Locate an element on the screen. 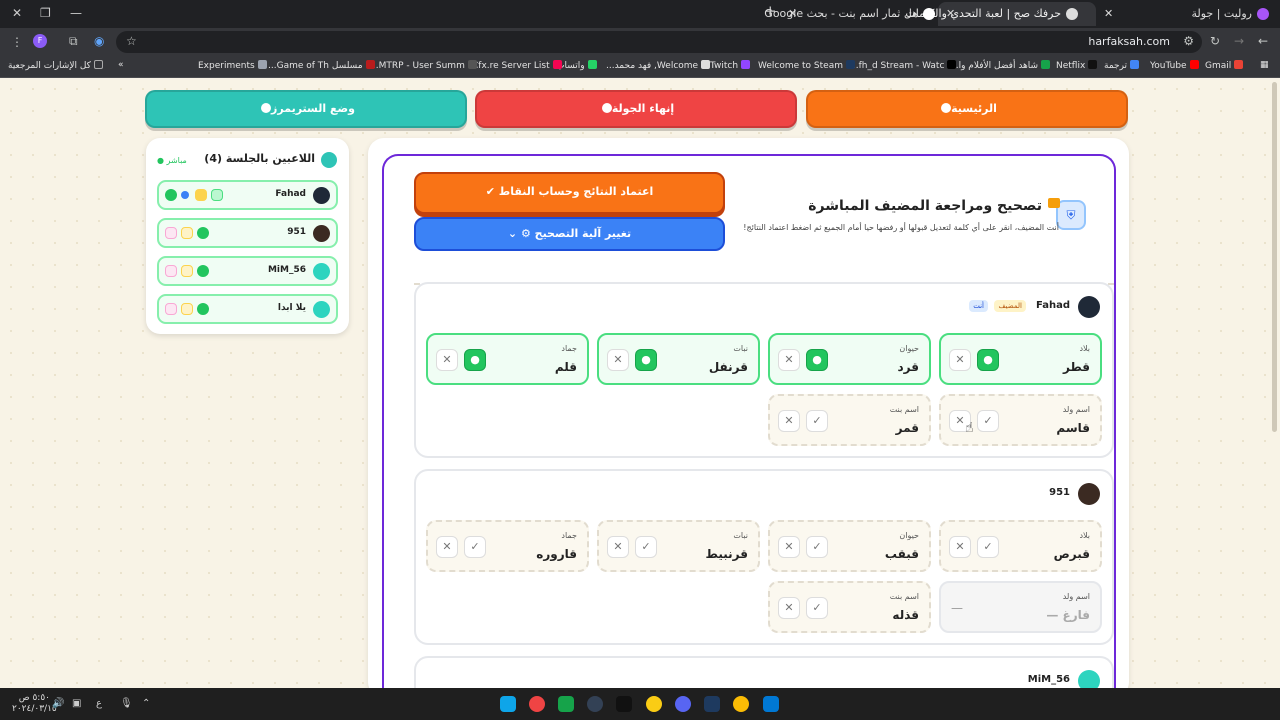 The width and height of the screenshot is (1280, 720). profile-avatar: F is located at coordinates (40, 41).